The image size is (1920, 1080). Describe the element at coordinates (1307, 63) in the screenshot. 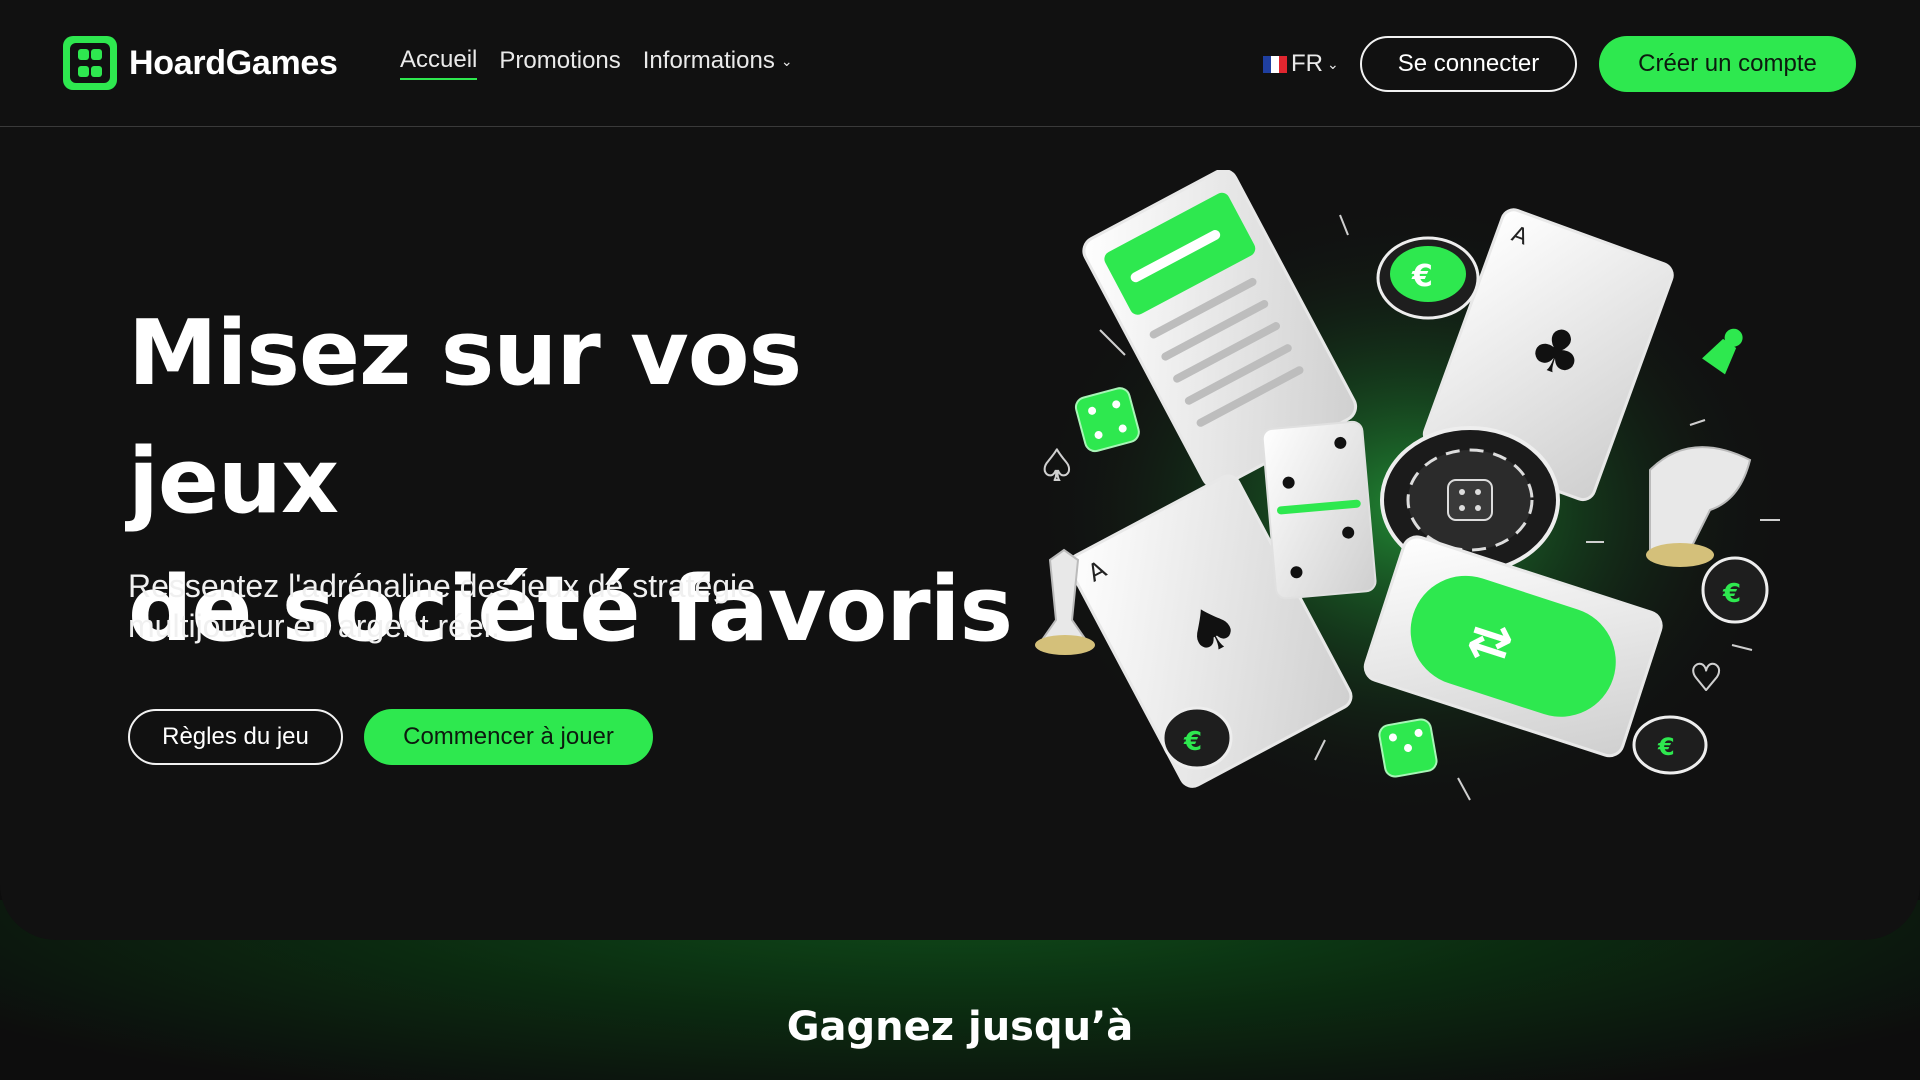

I see `language-label: FR` at that location.